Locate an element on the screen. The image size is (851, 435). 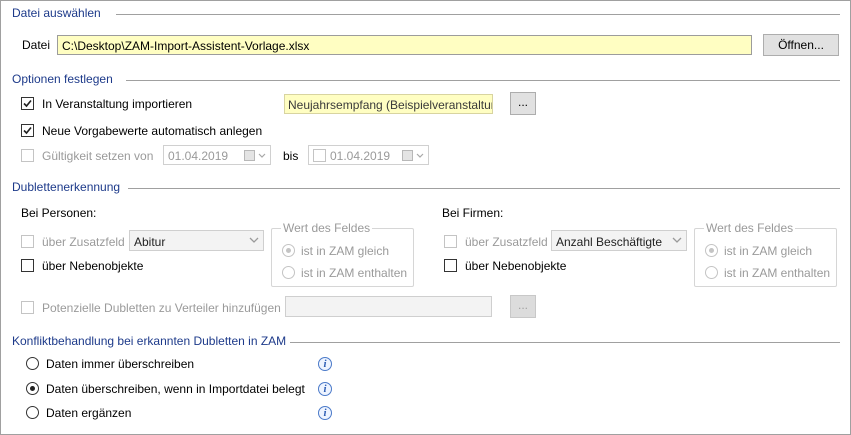
personen-radio-equal is located at coordinates (288, 250).